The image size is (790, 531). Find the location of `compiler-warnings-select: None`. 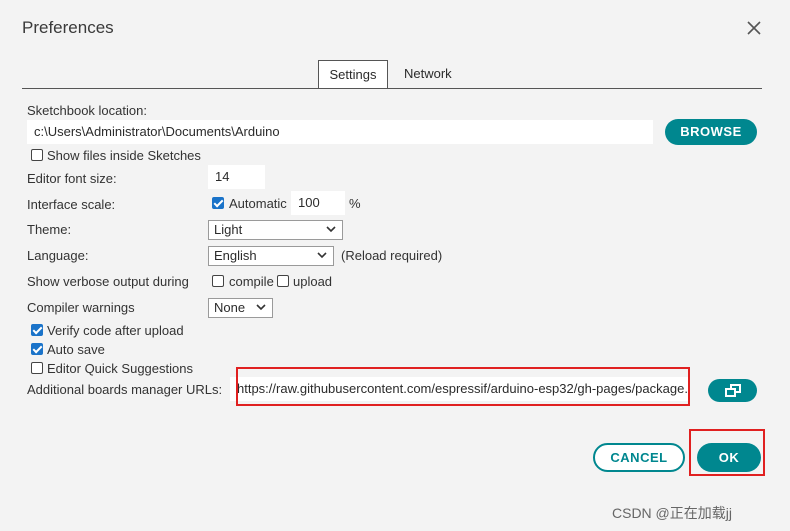

compiler-warnings-select: None is located at coordinates (240, 308).